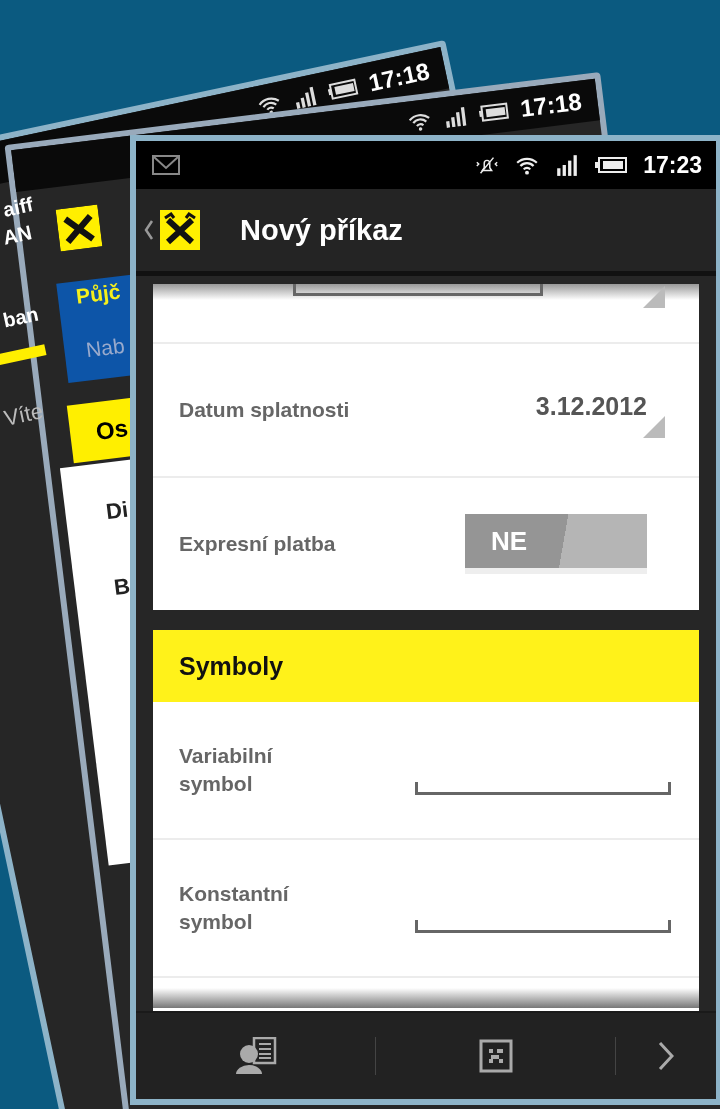  I want to click on field-label: Variabilní symbol, so click(226, 770).